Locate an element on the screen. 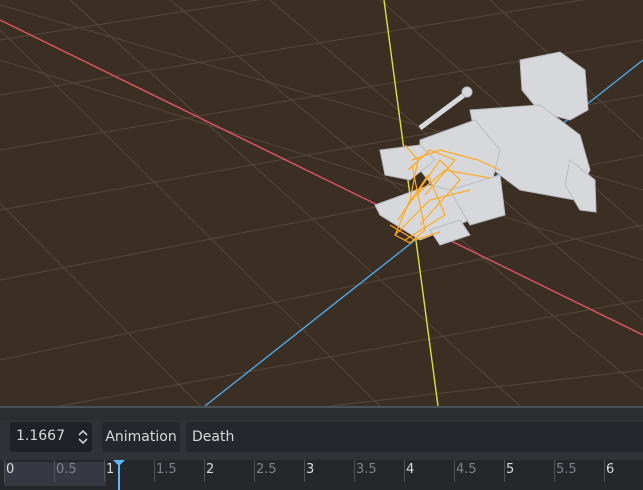 The width and height of the screenshot is (643, 490). tick-label: 0 is located at coordinates (10, 469).